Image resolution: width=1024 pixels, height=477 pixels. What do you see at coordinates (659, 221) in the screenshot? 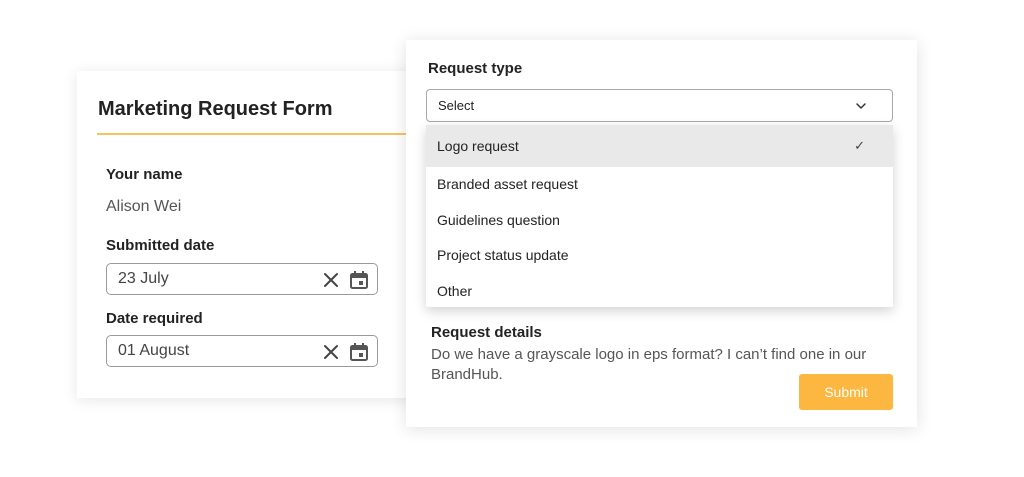
I see `option-guidelines-question: Guidelines question` at bounding box center [659, 221].